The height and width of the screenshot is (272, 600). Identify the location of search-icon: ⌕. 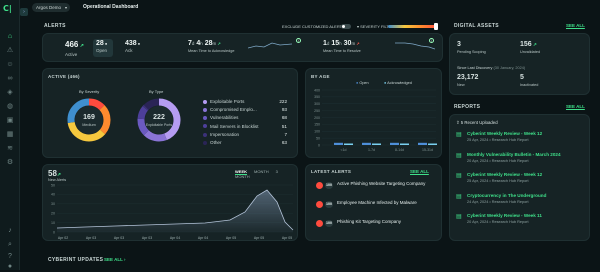
(10, 245).